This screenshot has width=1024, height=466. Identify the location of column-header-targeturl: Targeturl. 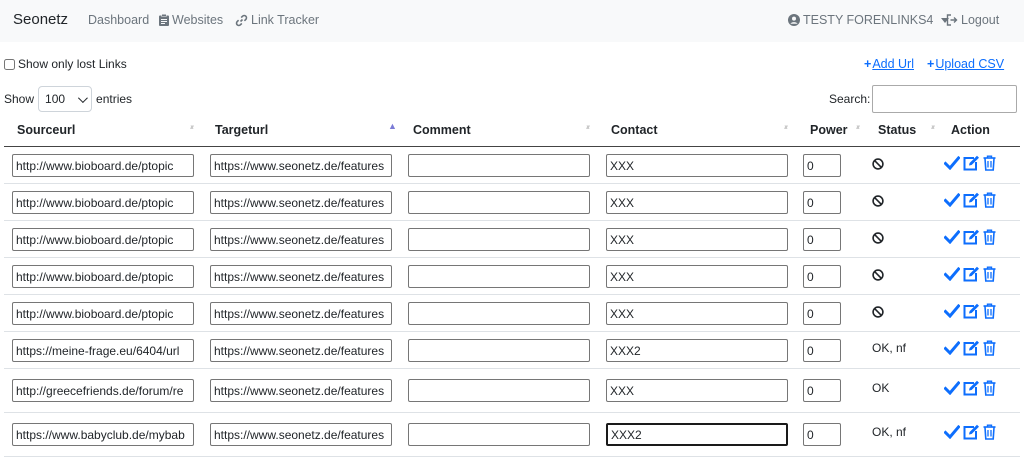
(241, 130).